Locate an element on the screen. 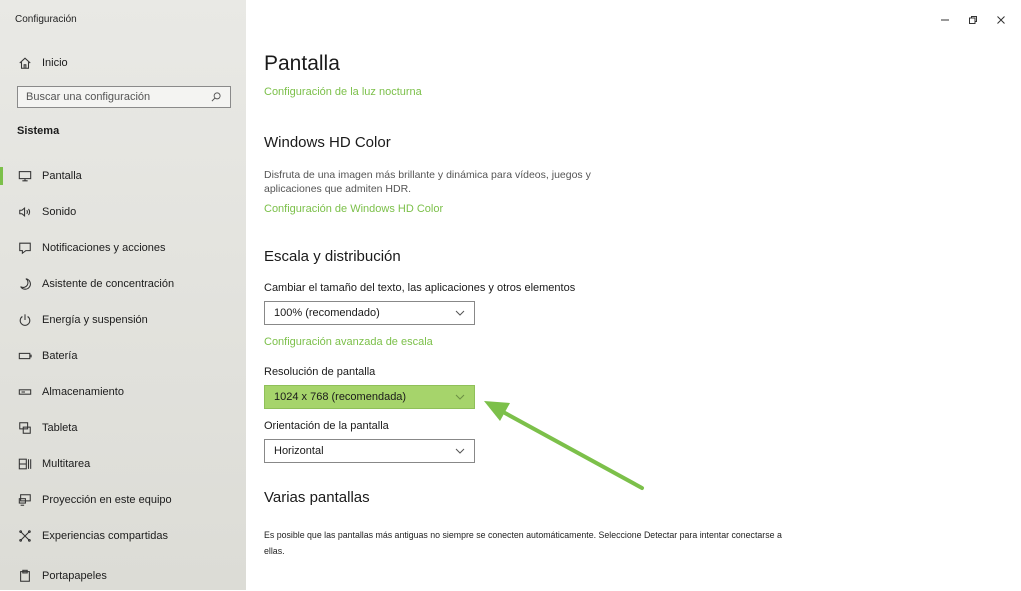  orientation-dropdown: Horizontal is located at coordinates (369, 451).